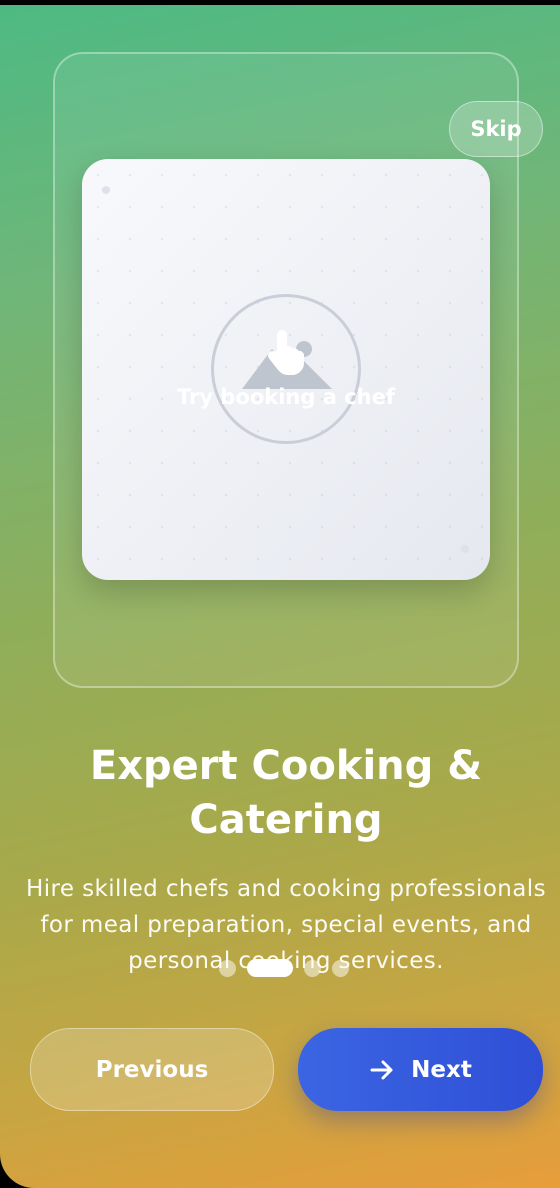  I want to click on skip-button: Skip, so click(496, 129).